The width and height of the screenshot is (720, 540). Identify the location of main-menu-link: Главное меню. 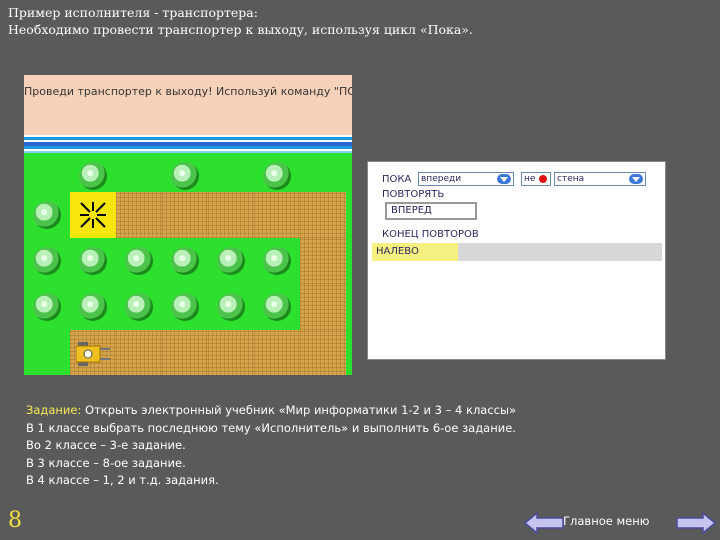
(606, 521).